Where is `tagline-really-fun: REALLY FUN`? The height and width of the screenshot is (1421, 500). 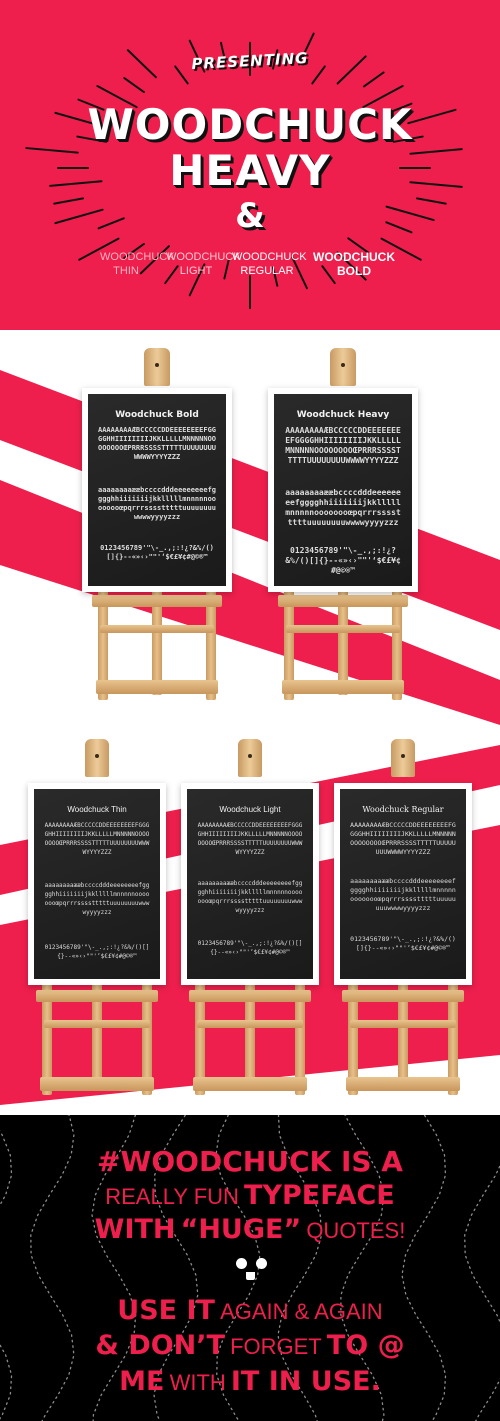
tagline-really-fun: REALLY FUN is located at coordinates (172, 1196).